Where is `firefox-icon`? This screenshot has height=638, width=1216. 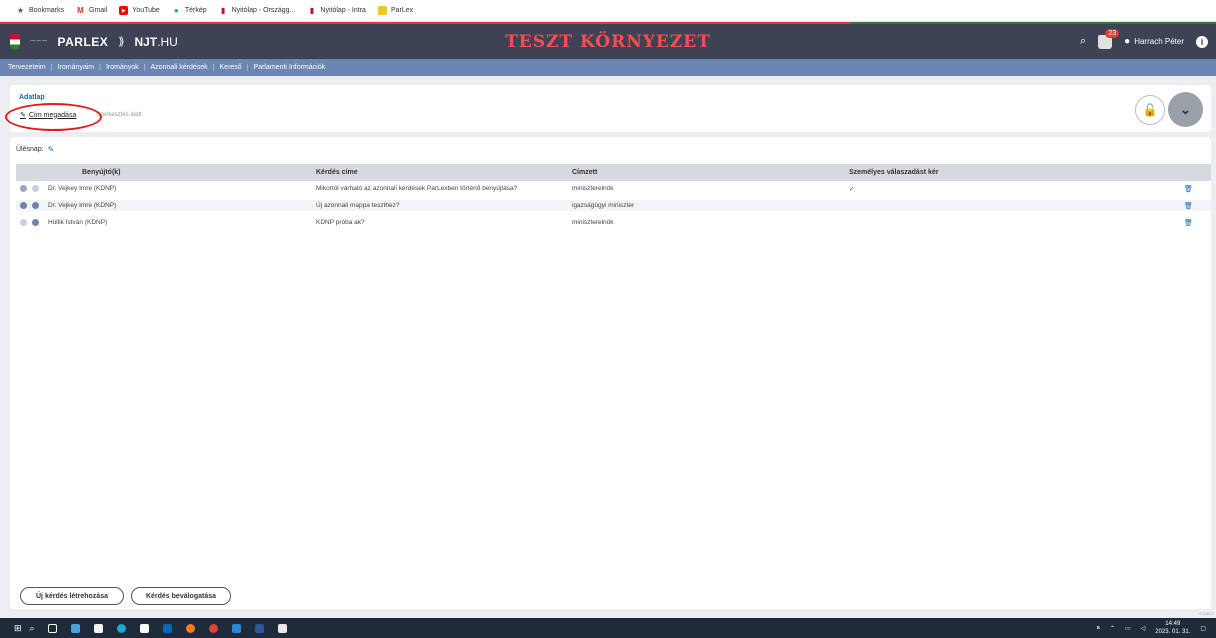
firefox-icon is located at coordinates (190, 628).